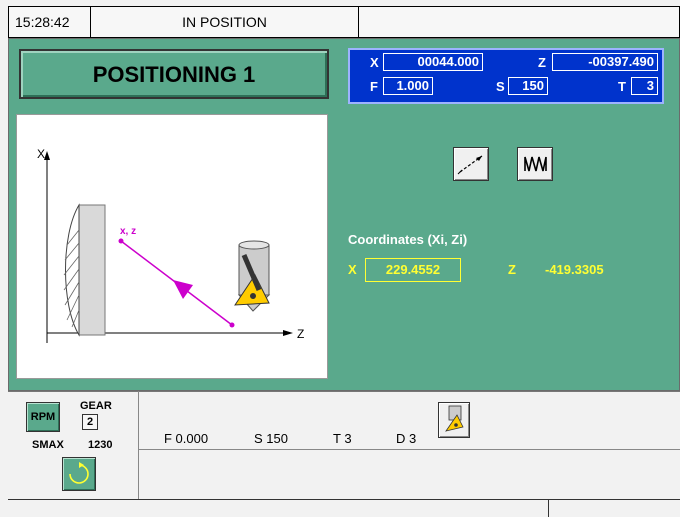 Image resolution: width=680 pixels, height=517 pixels. Describe the element at coordinates (232, 325) in the screenshot. I see `start-point` at that location.